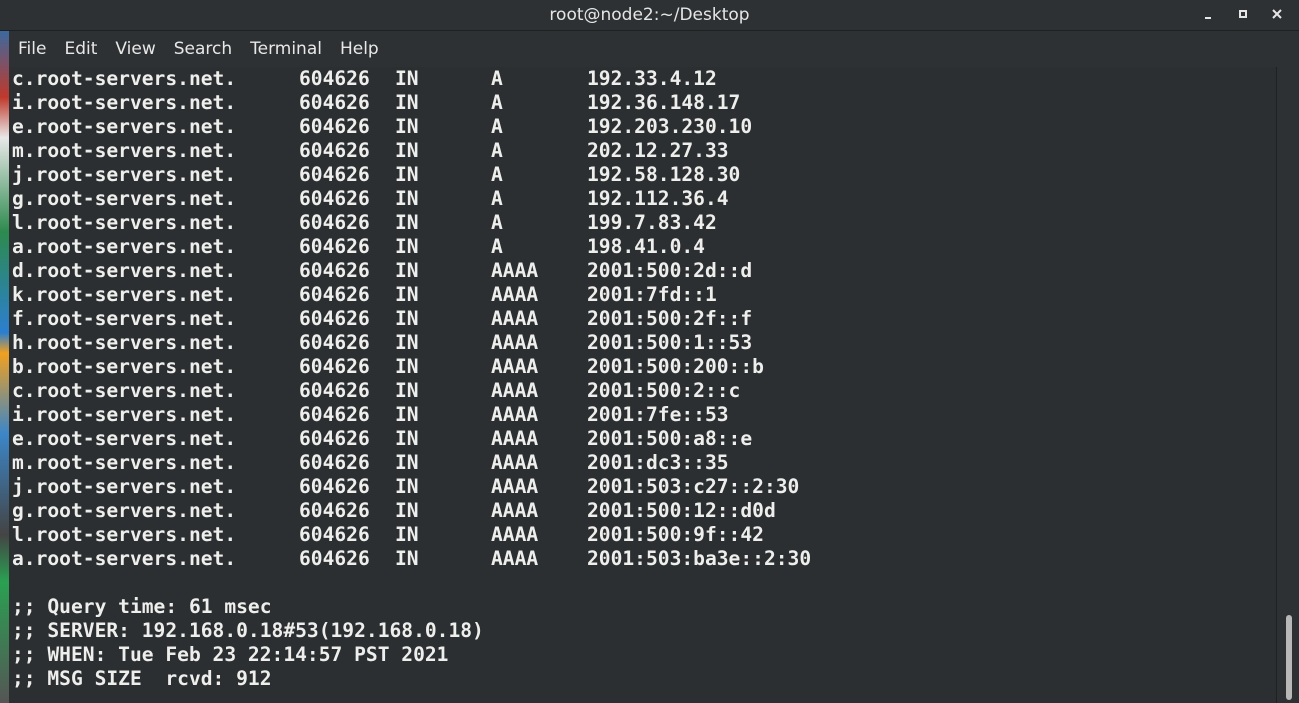 This screenshot has width=1299, height=703. Describe the element at coordinates (1289, 657) in the screenshot. I see `scrollbar-thumb` at that location.